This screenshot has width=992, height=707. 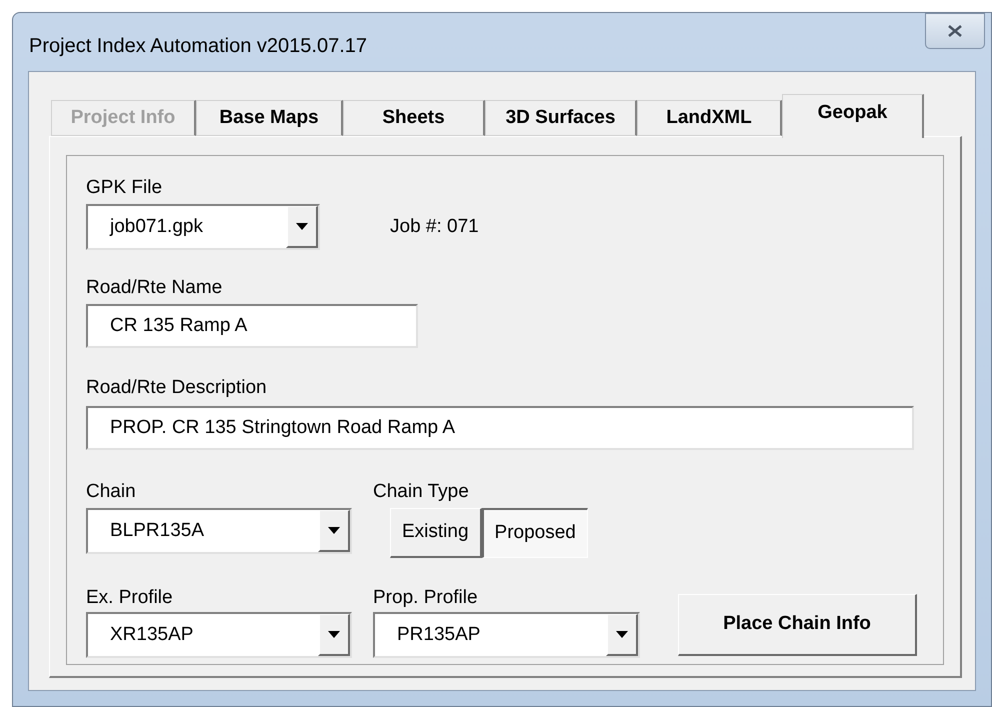 I want to click on place-chain-info-button: Place Chain Info, so click(x=797, y=625).